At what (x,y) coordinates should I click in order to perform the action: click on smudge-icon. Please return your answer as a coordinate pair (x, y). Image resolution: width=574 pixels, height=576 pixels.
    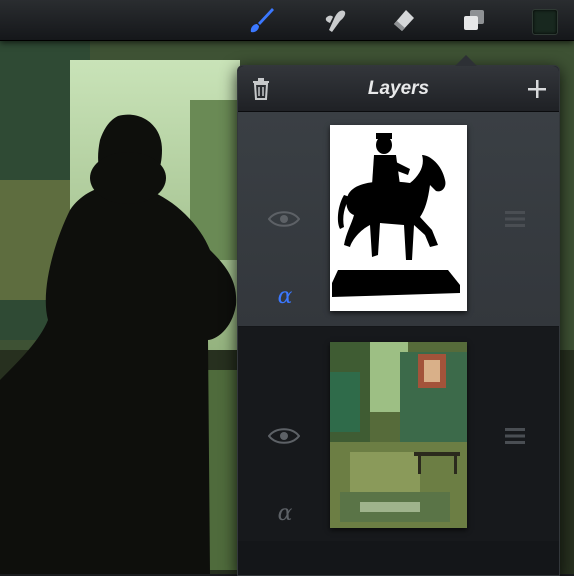
    Looking at the image, I should click on (335, 21).